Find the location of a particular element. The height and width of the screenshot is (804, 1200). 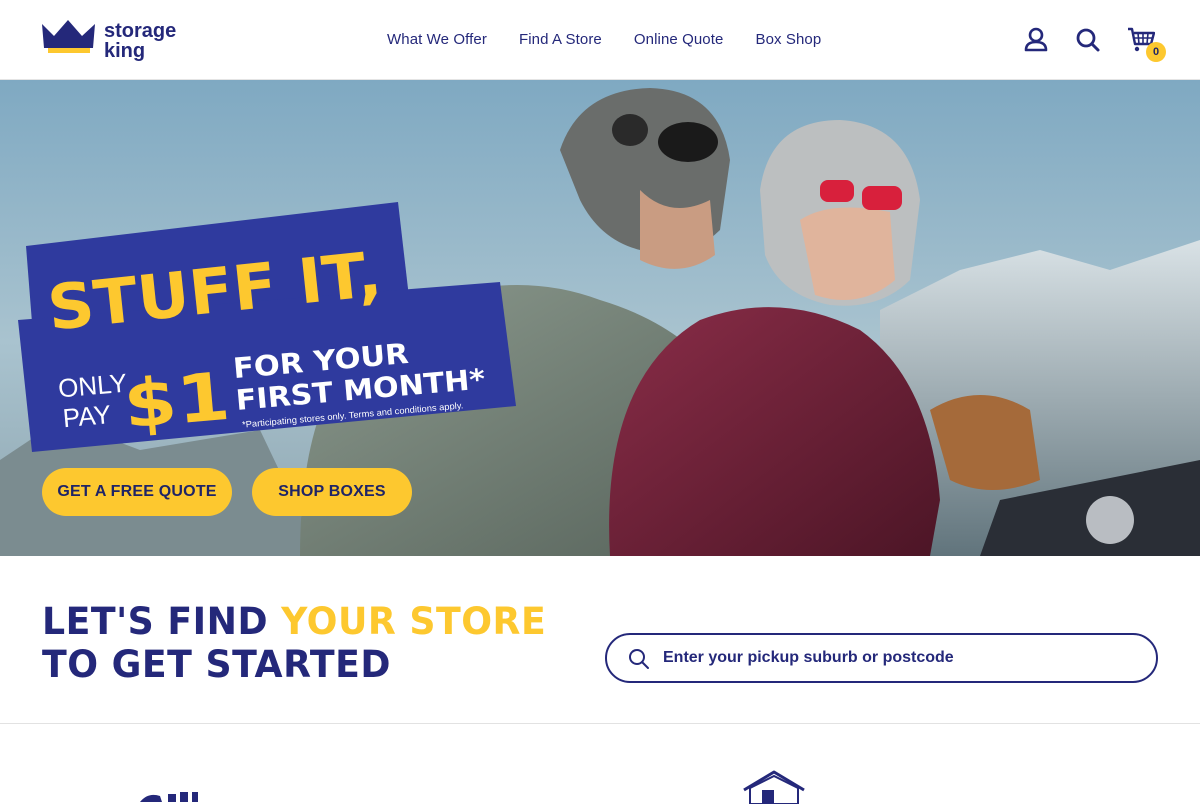

store-finder-heading: LET'S FIND YOUR STORE TO GET STARTED is located at coordinates (294, 643).